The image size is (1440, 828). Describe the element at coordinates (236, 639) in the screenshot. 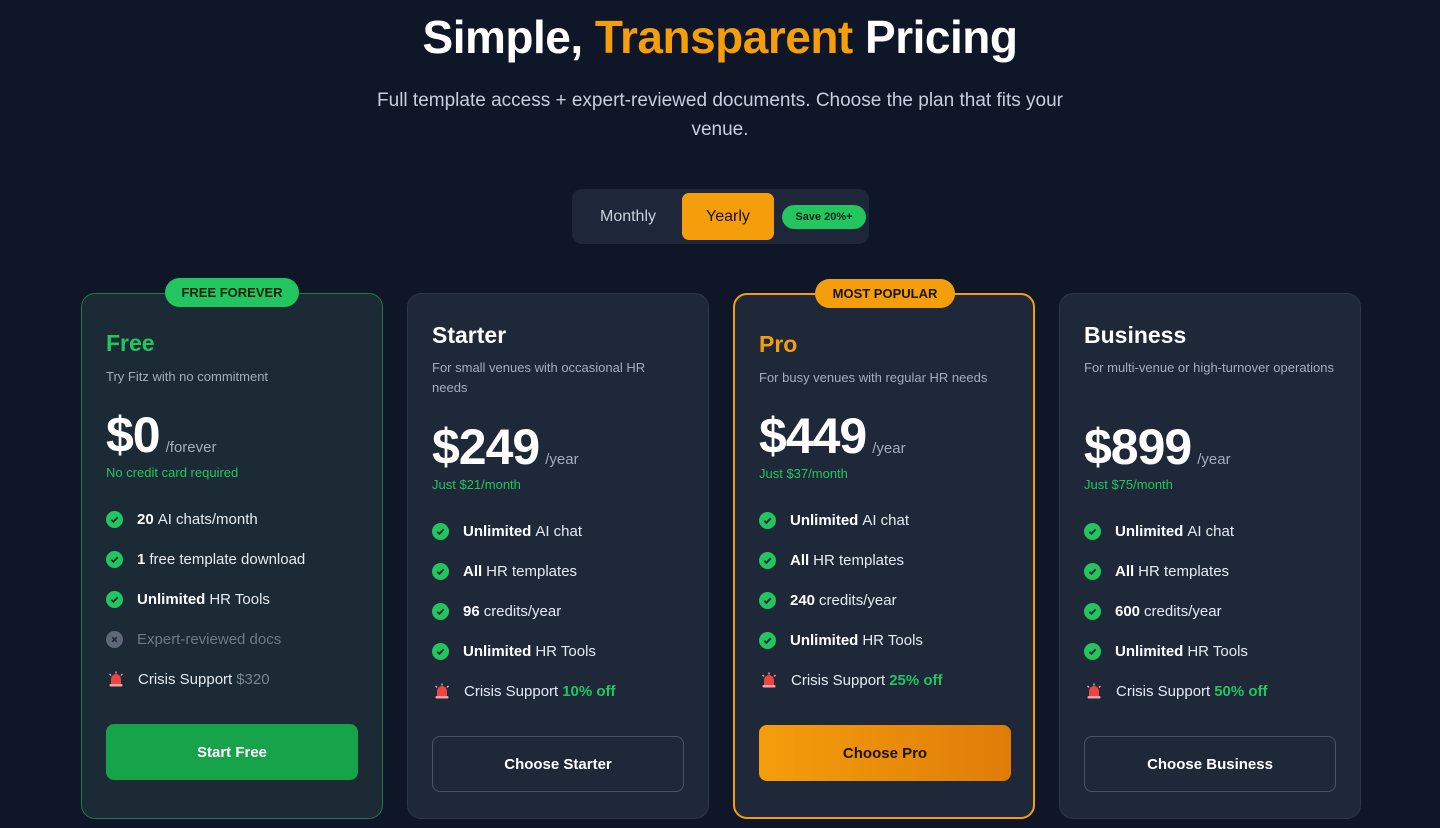

I see `feature-item-disabled: Expert-reviewed docs` at that location.